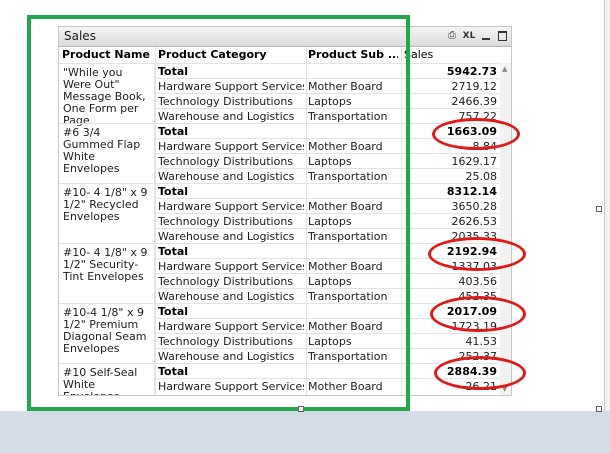  I want to click on sales-value-cell: 5942.73, so click(471, 71).